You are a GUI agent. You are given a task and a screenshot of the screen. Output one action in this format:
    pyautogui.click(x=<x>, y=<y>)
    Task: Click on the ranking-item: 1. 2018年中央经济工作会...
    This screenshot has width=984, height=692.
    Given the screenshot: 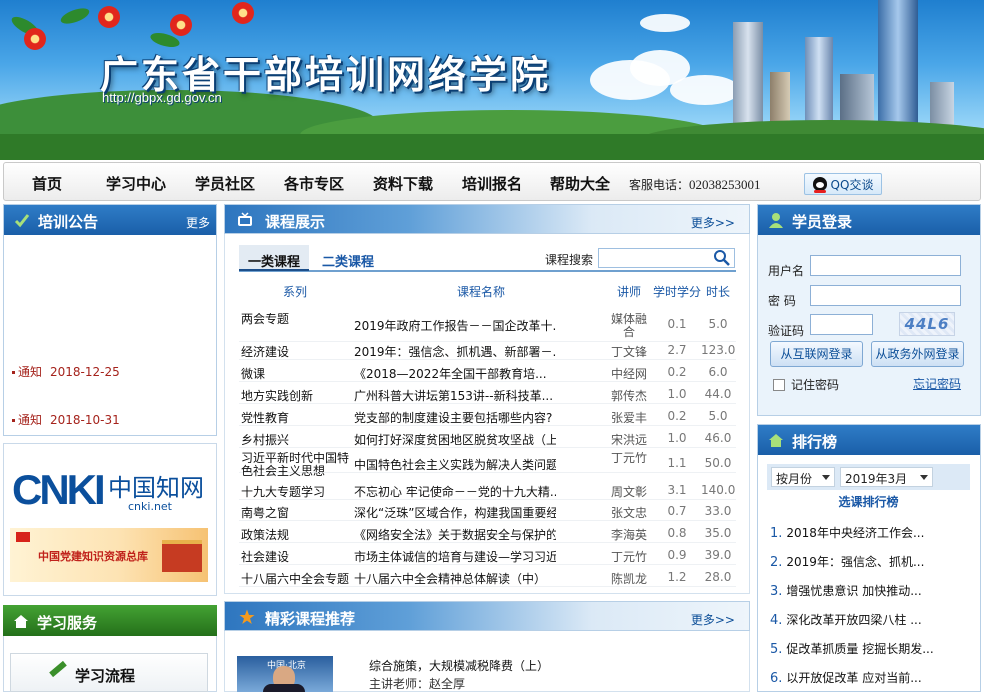 What is the action you would take?
    pyautogui.click(x=872, y=532)
    